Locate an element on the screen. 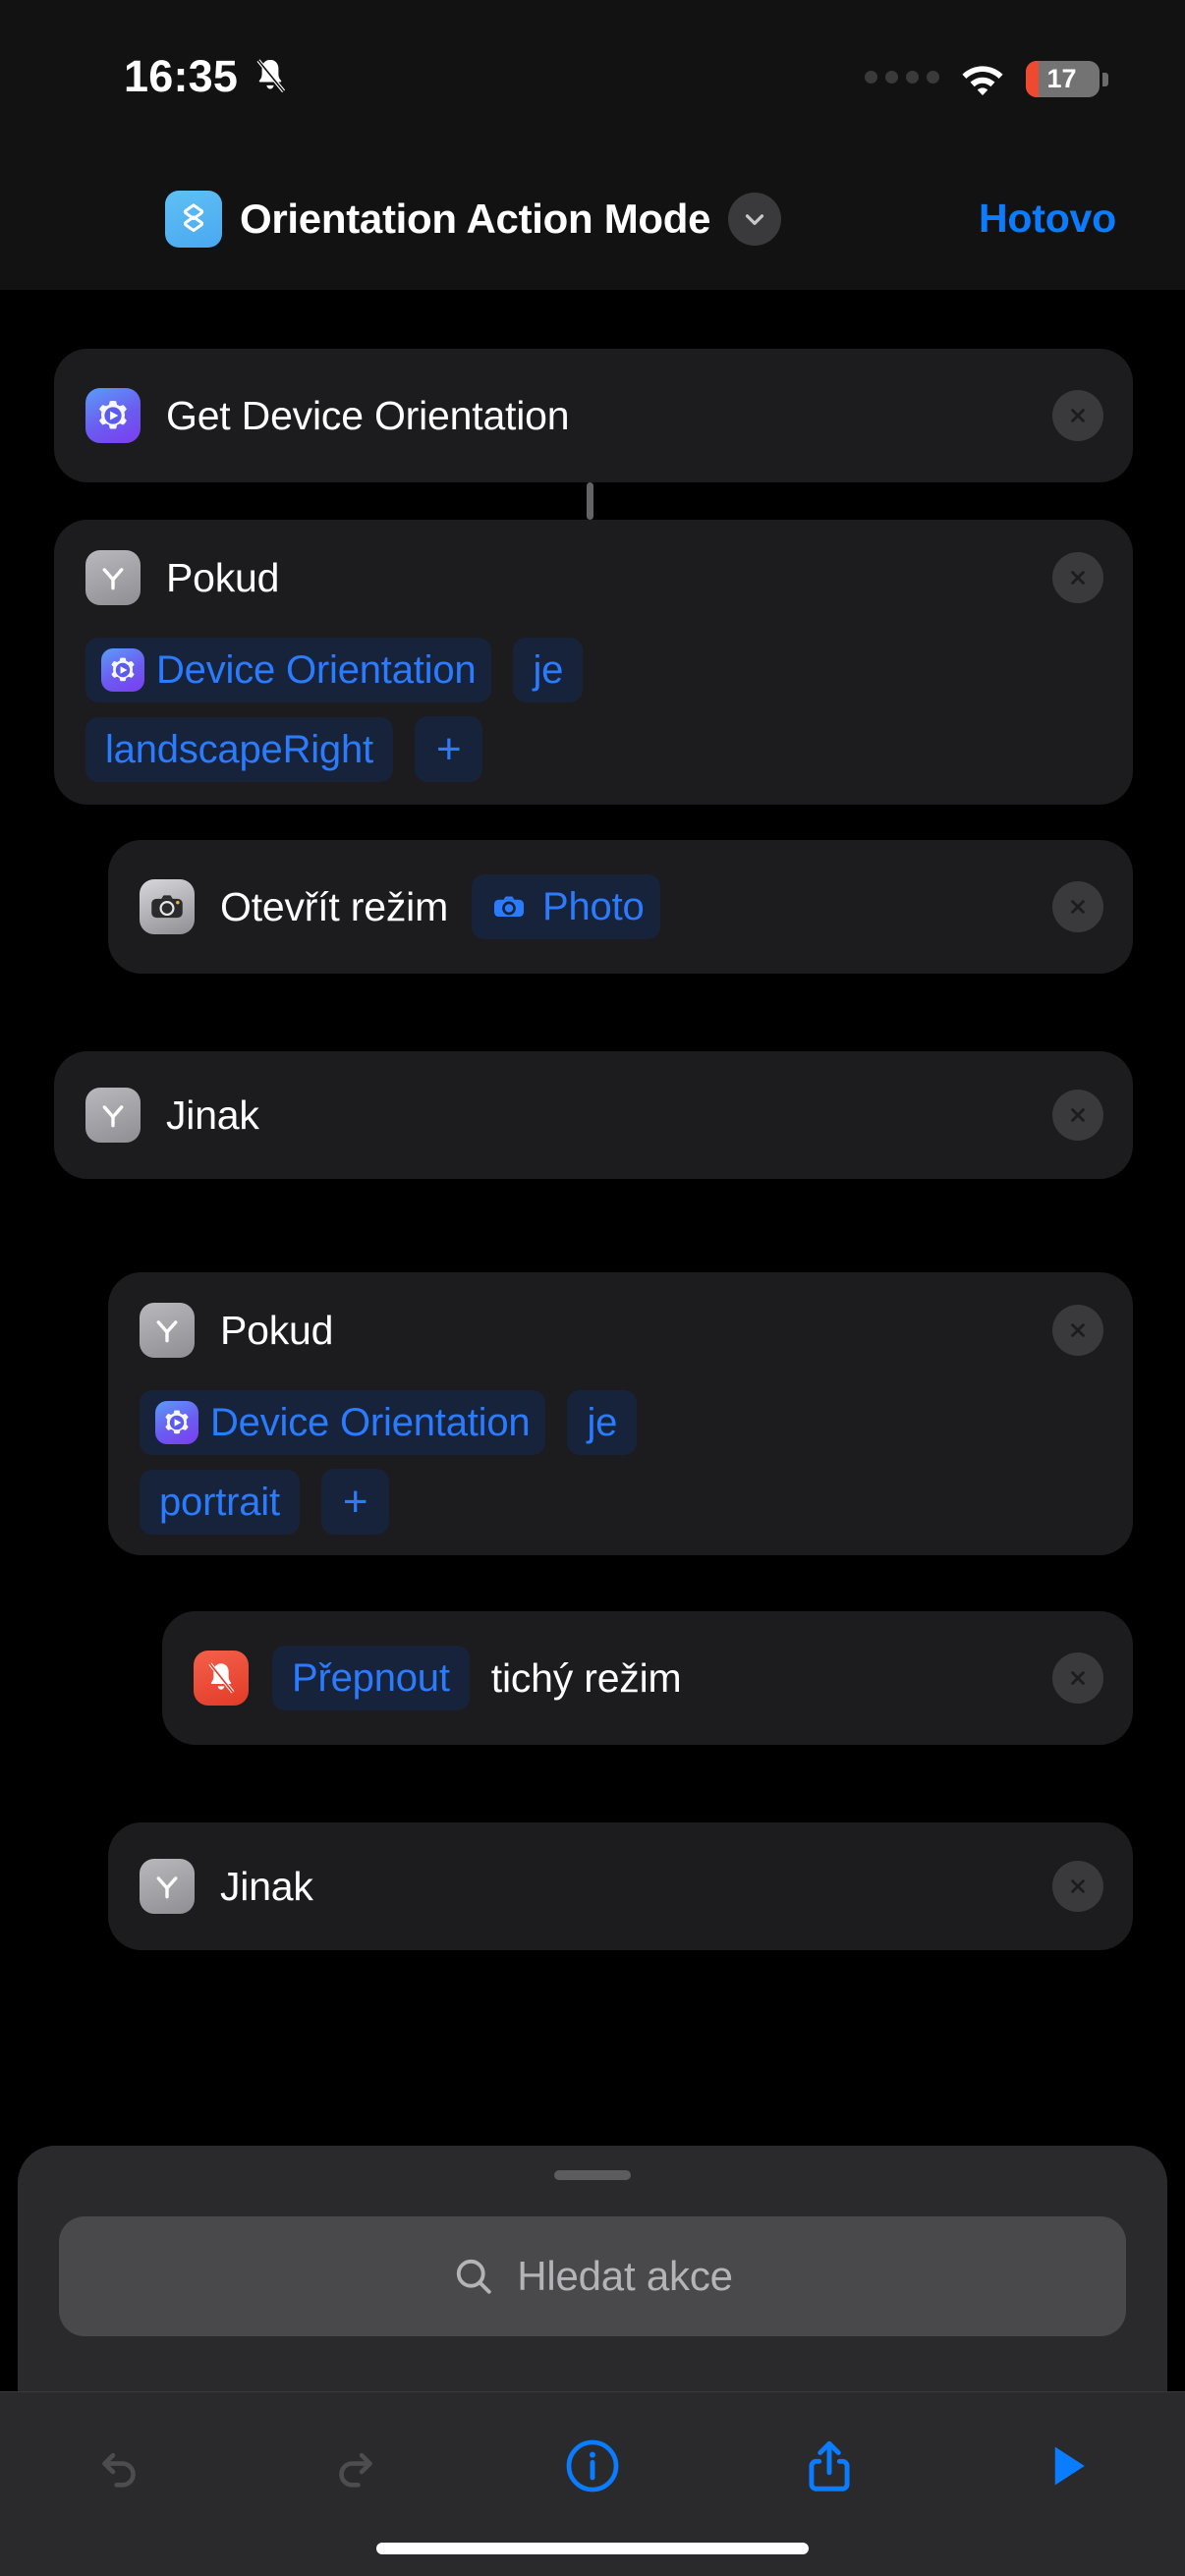  editor-toolbar is located at coordinates (592, 2483).